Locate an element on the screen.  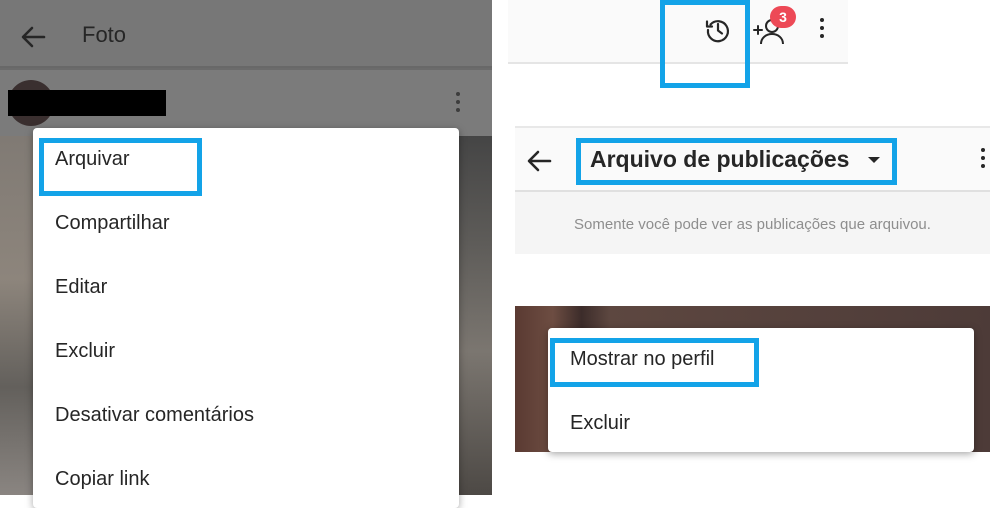
post-photo-left-edge is located at coordinates (16, 315).